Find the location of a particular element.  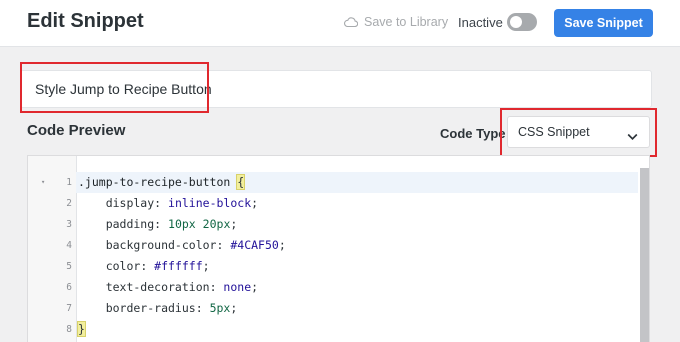

cloud-icon is located at coordinates (351, 22).